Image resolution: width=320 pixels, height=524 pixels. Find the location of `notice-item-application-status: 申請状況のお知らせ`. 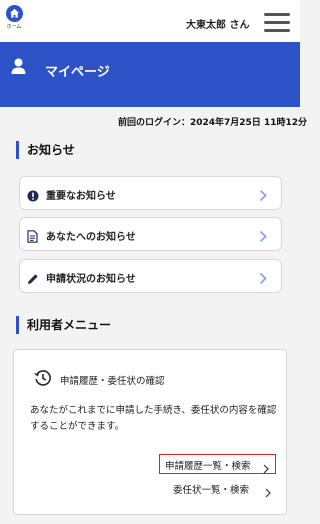

notice-item-application-status: 申請状況のお知らせ is located at coordinates (150, 276).